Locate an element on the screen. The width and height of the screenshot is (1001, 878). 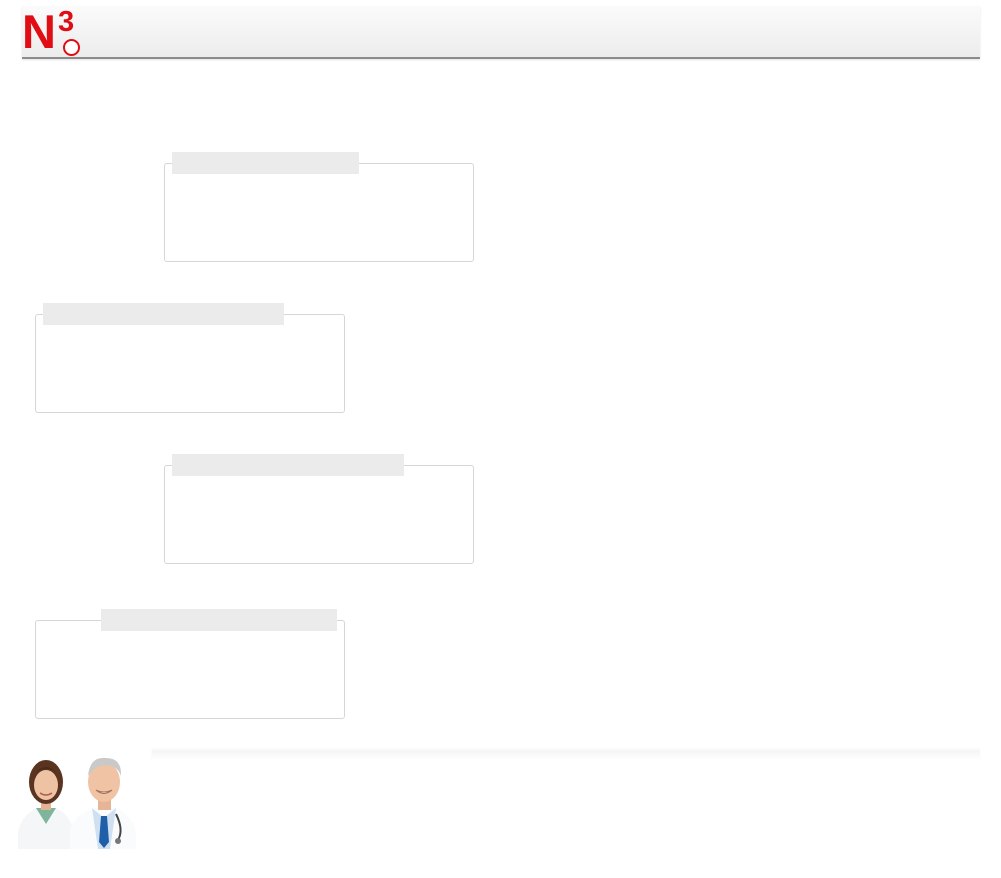
doctors-photo-icon is located at coordinates (77, 803).